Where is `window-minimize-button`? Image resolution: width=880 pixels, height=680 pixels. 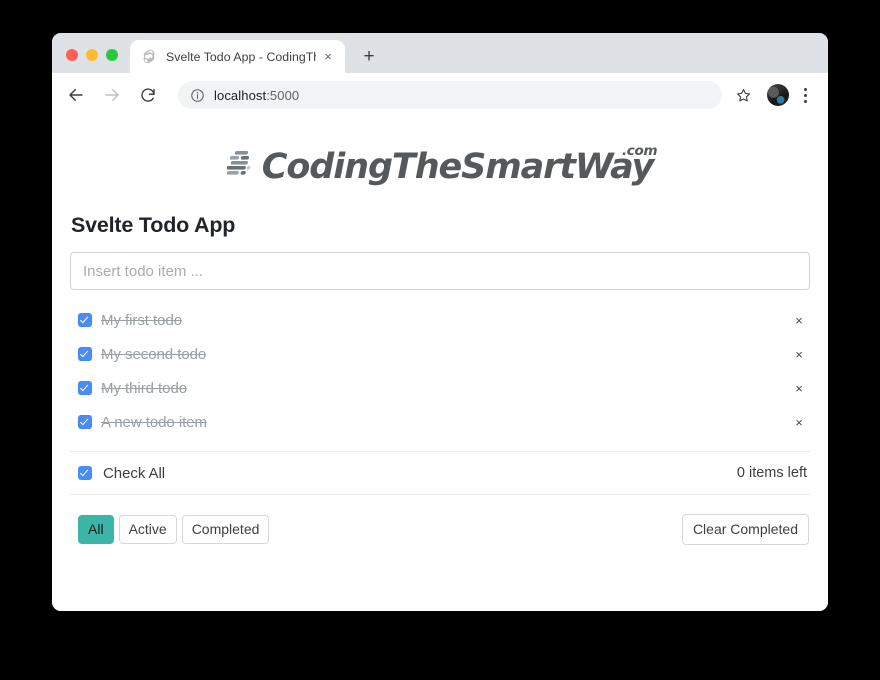
window-minimize-button is located at coordinates (92, 55).